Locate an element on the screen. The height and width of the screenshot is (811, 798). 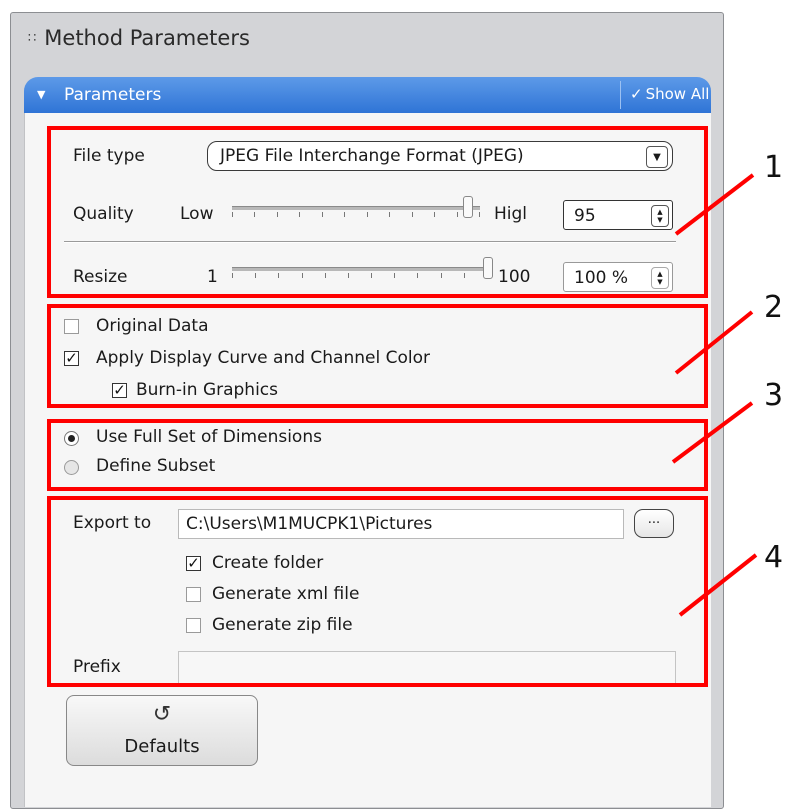
callout-lines is located at coordinates (714, 395).